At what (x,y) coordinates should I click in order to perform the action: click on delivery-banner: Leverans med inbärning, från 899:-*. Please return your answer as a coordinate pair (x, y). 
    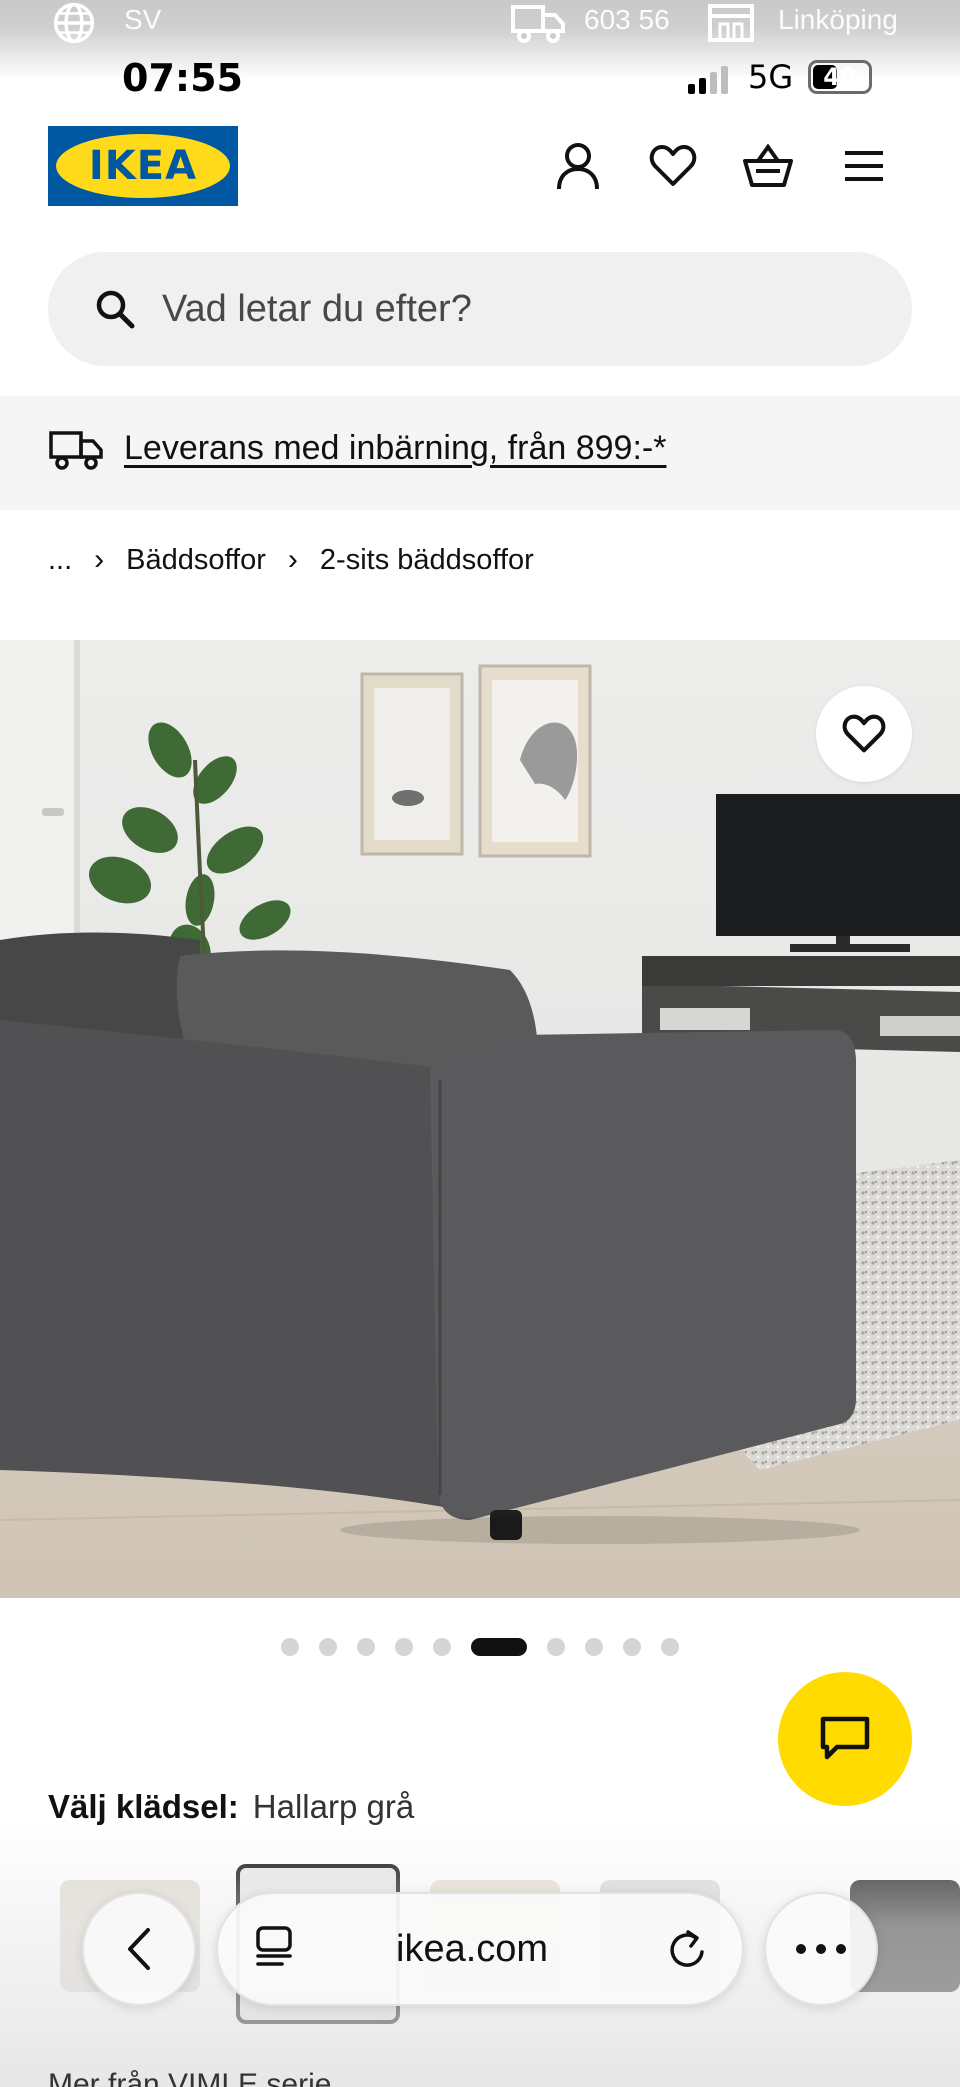
    Looking at the image, I should click on (480, 453).